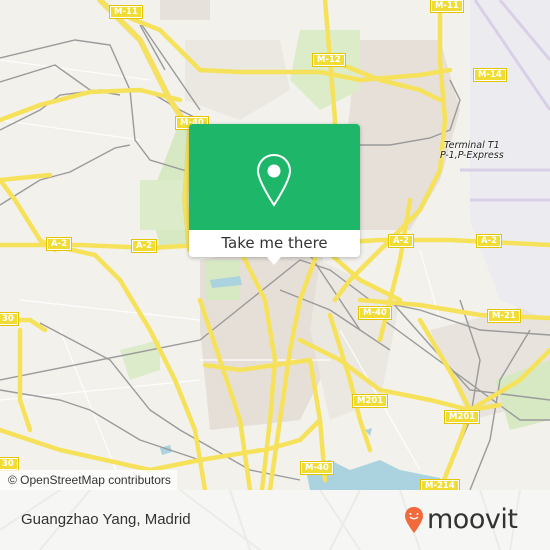  Describe the element at coordinates (274, 180) in the screenshot. I see `map-pin-icon` at that location.